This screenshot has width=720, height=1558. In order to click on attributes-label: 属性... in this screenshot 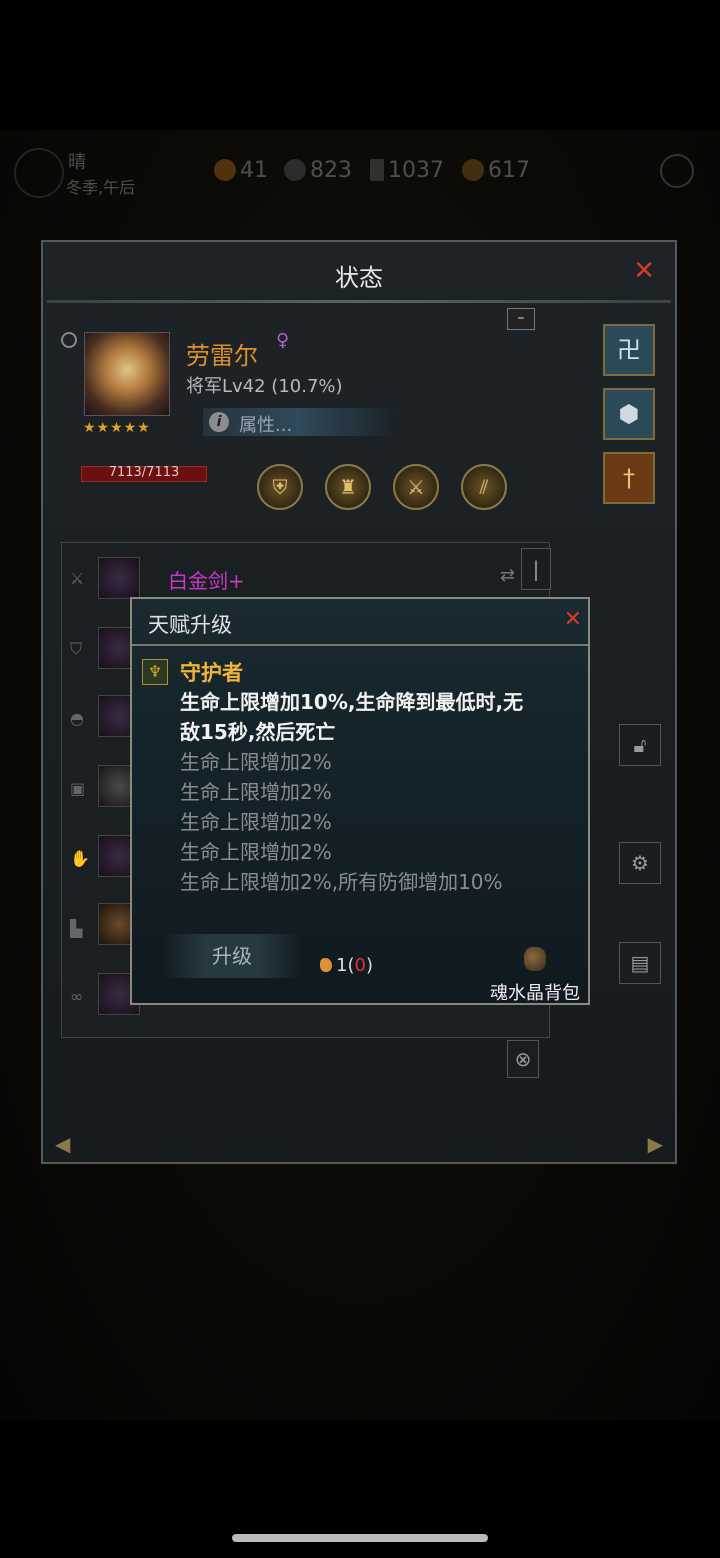, I will do `click(266, 425)`.